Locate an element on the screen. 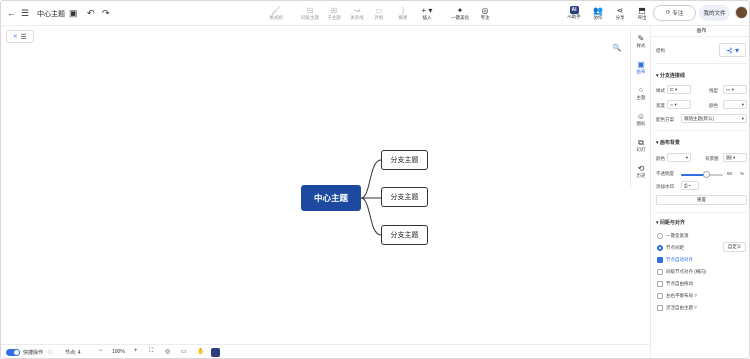  checkbox-text: 灵活自由主题 is located at coordinates (679, 307).